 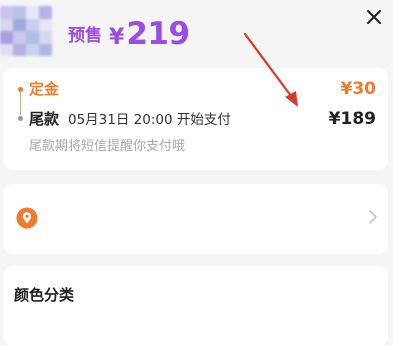 What do you see at coordinates (26, 31) in the screenshot?
I see `product-thumbnail` at bounding box center [26, 31].